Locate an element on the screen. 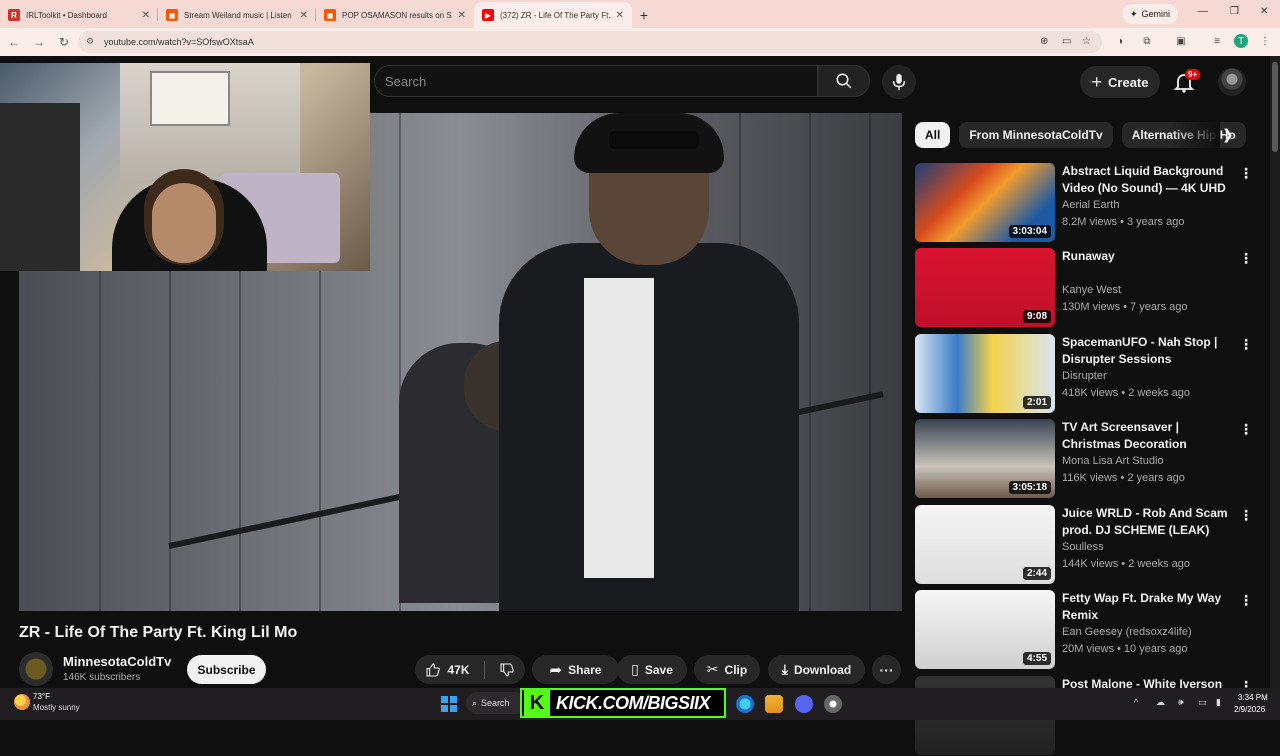 This screenshot has height=756, width=1280. chevron-right-icon: ❯ is located at coordinates (1228, 134).